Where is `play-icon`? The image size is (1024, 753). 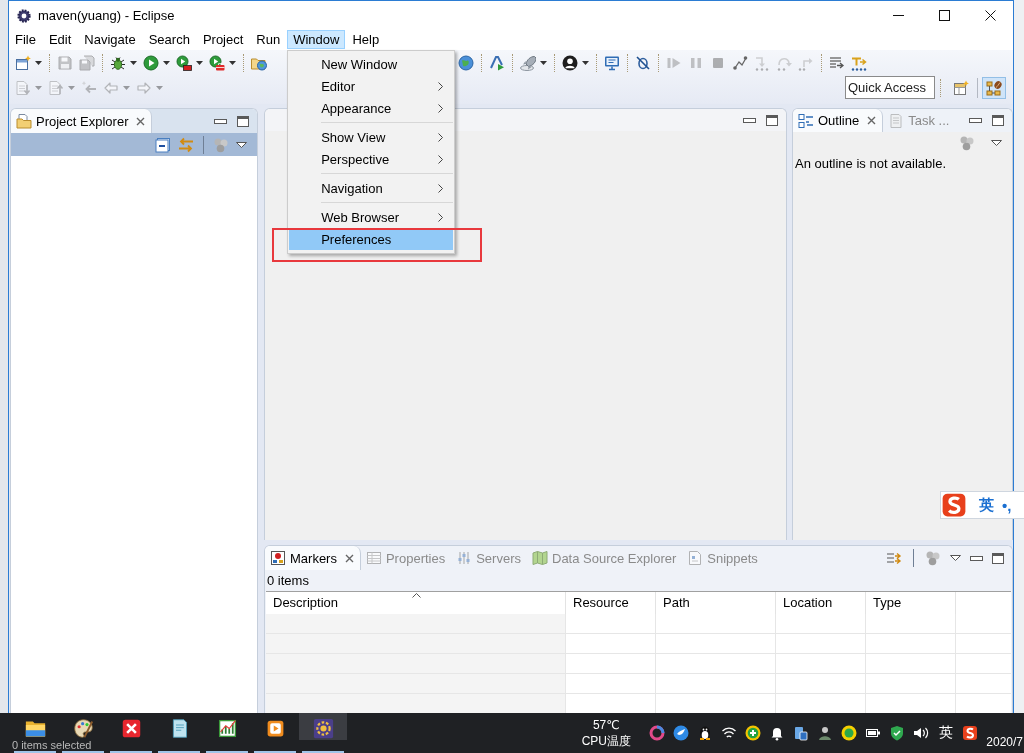
play-icon is located at coordinates (151, 62).